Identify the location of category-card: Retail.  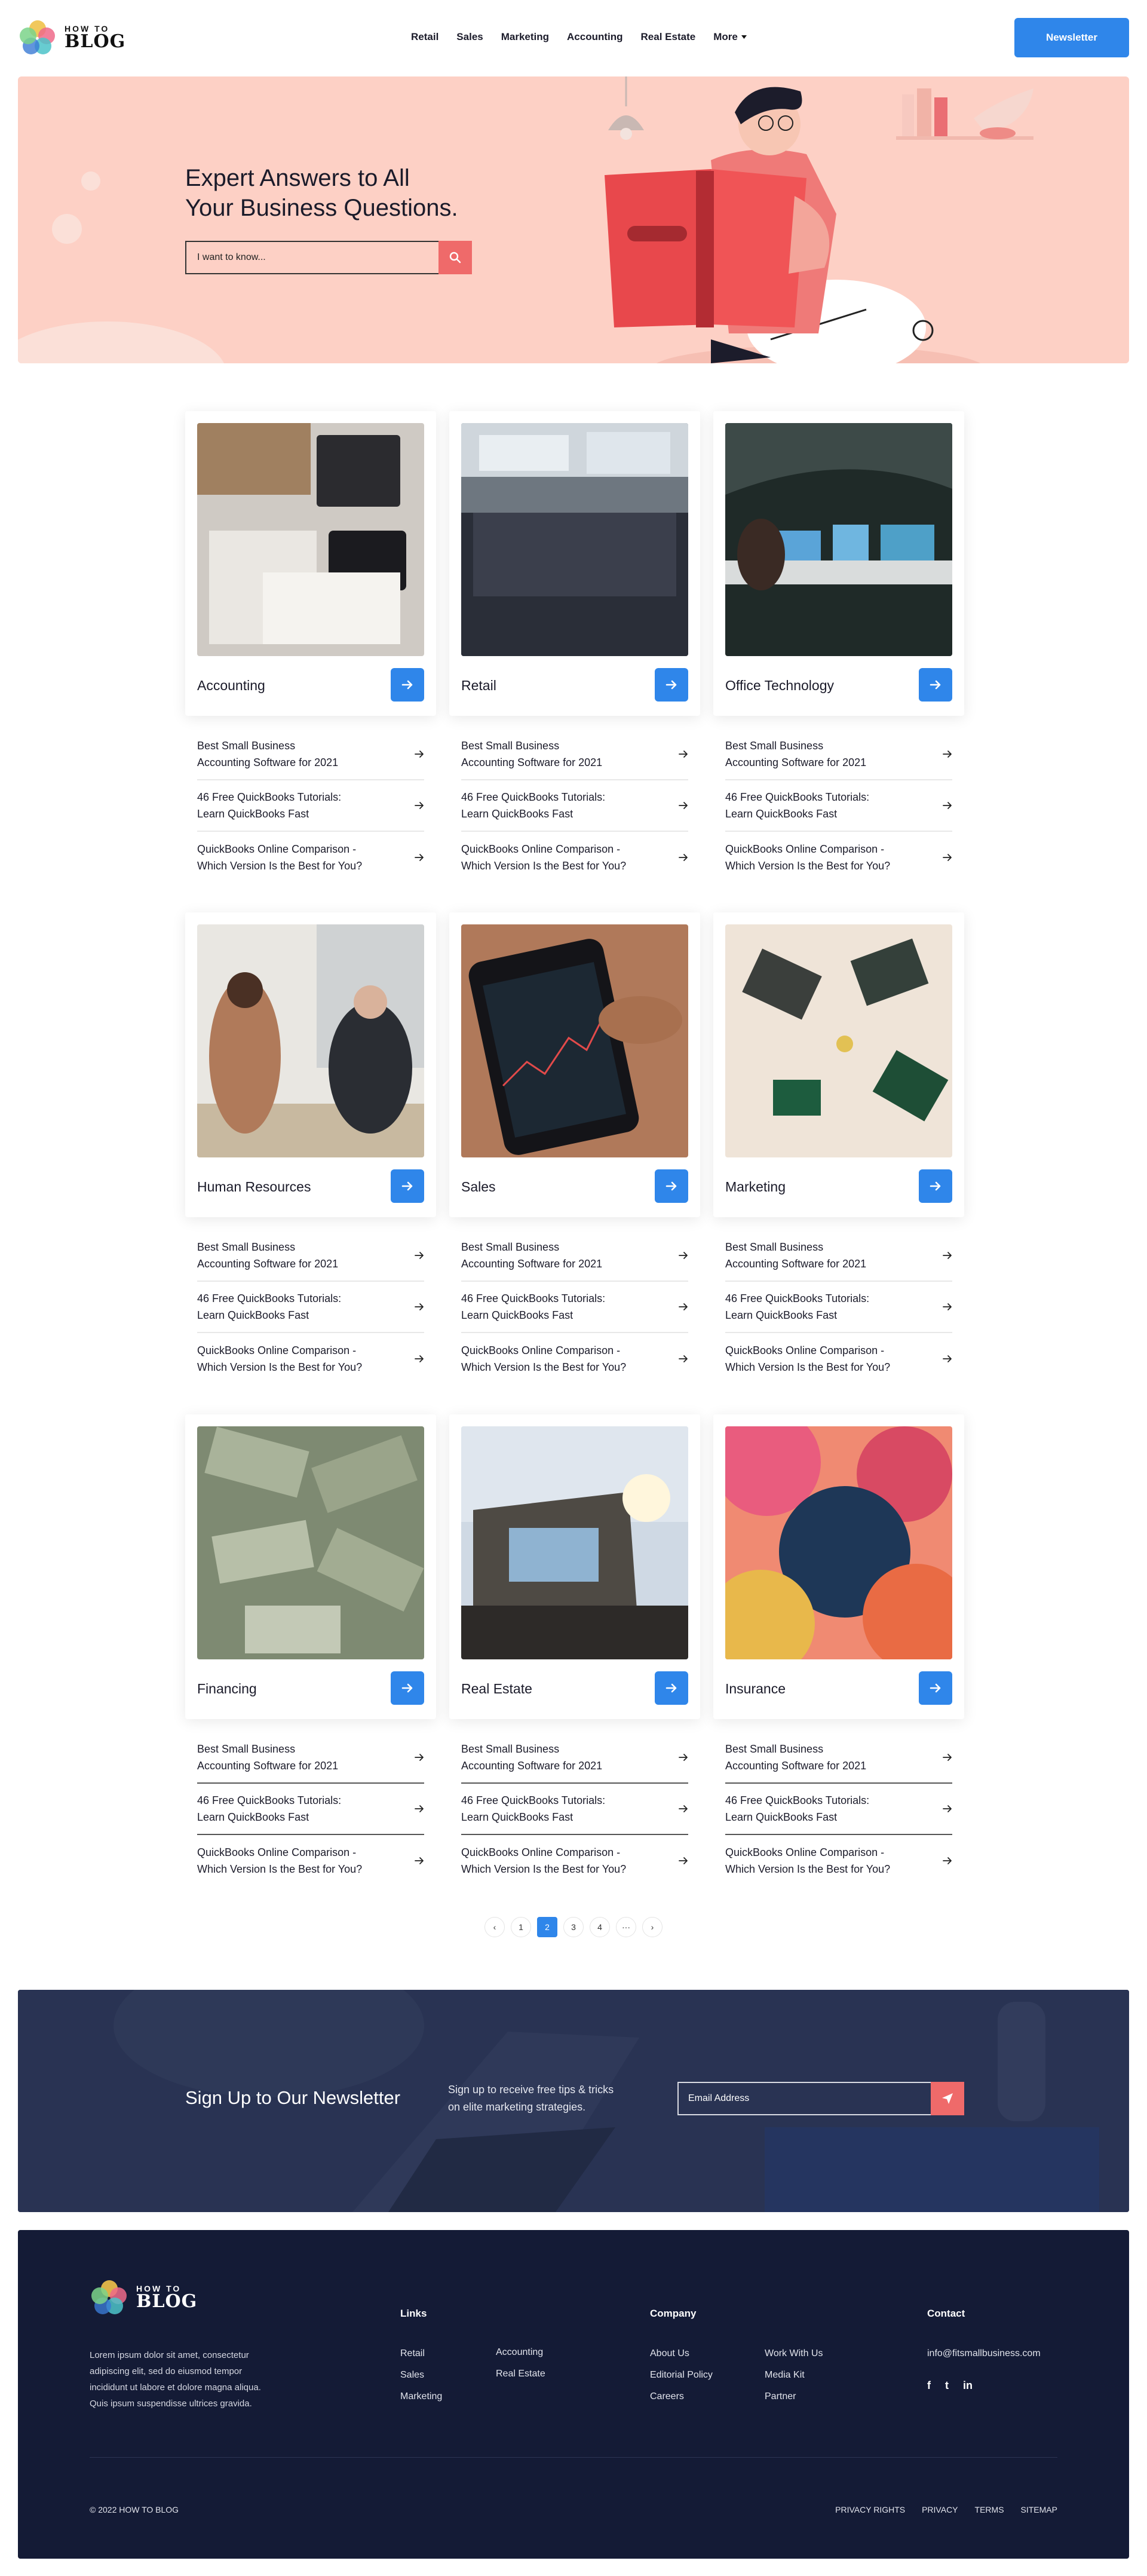
(574, 563).